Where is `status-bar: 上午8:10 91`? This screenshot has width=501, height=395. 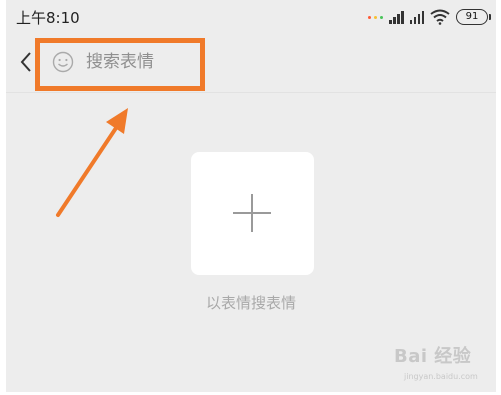 status-bar: 上午8:10 91 is located at coordinates (251, 18).